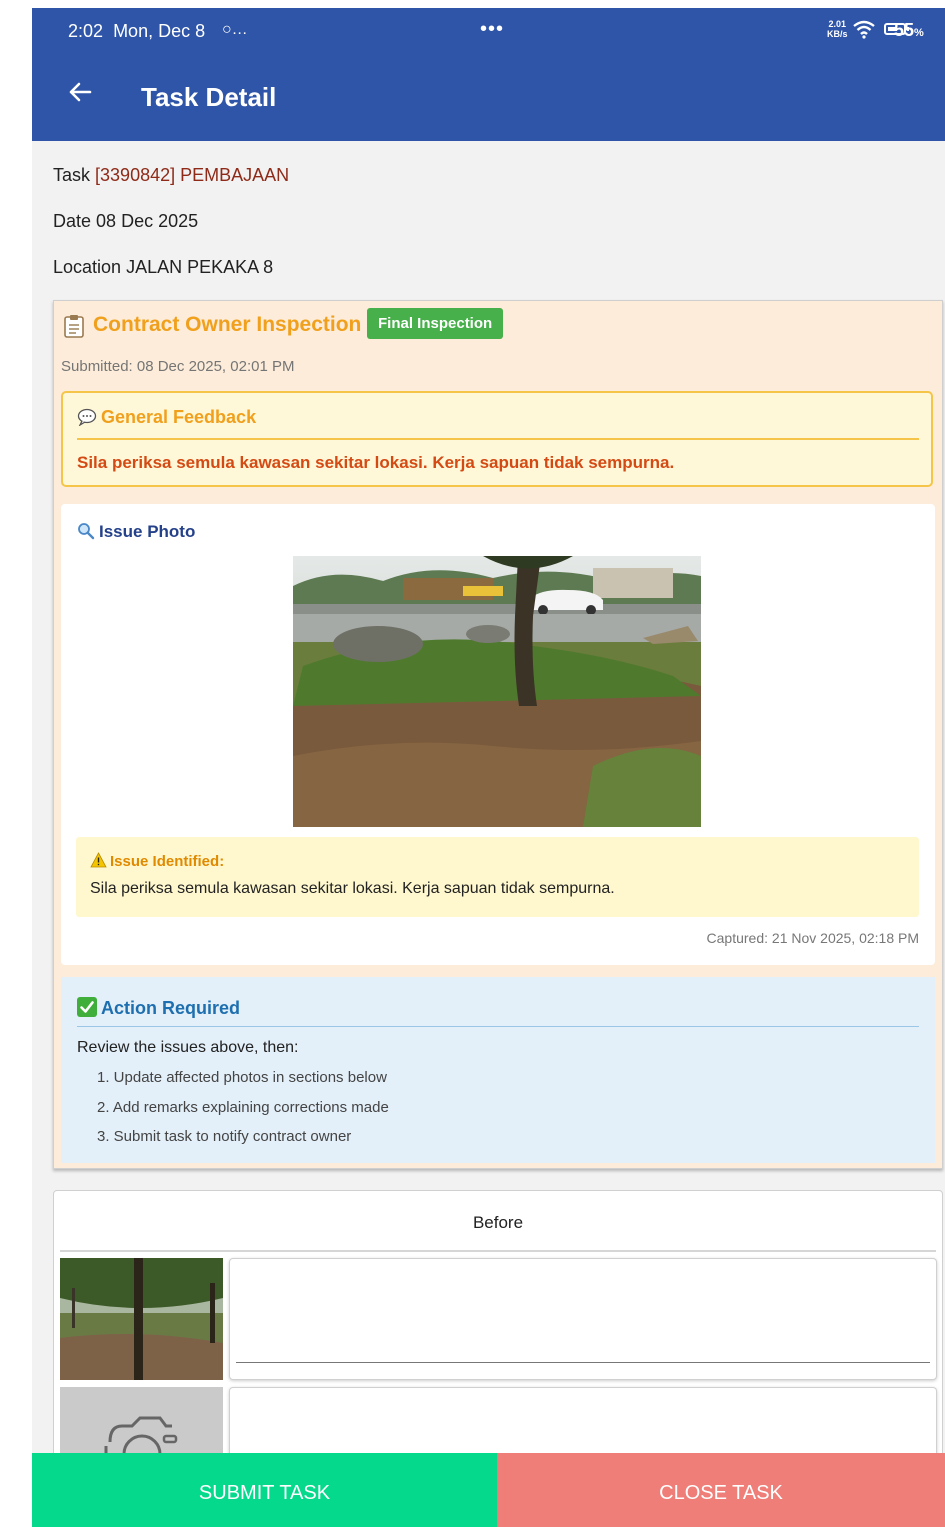 This screenshot has height=1527, width=945. Describe the element at coordinates (80, 92) in the screenshot. I see `back-arrow-icon` at that location.